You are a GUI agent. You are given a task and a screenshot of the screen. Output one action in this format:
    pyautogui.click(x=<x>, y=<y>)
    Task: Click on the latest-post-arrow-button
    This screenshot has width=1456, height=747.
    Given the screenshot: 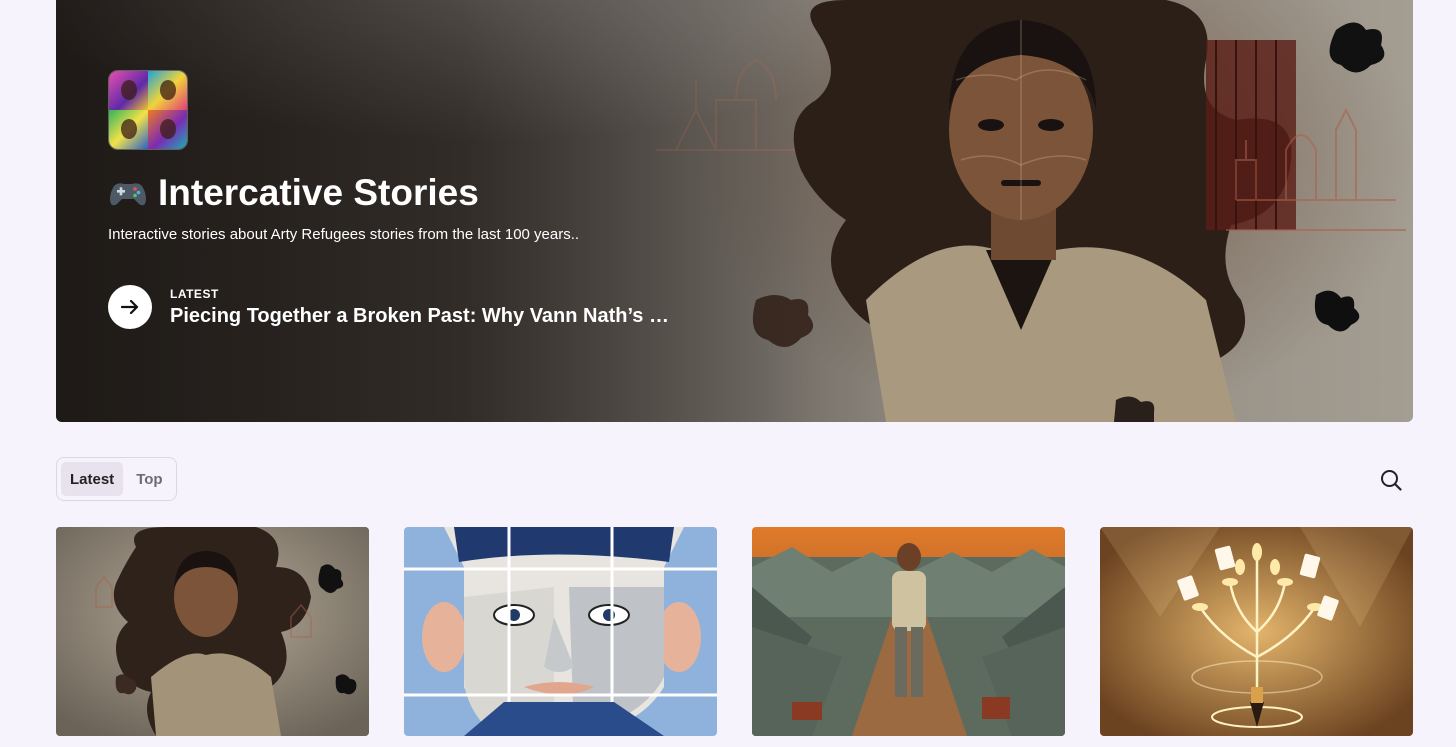 What is the action you would take?
    pyautogui.click(x=130, y=307)
    